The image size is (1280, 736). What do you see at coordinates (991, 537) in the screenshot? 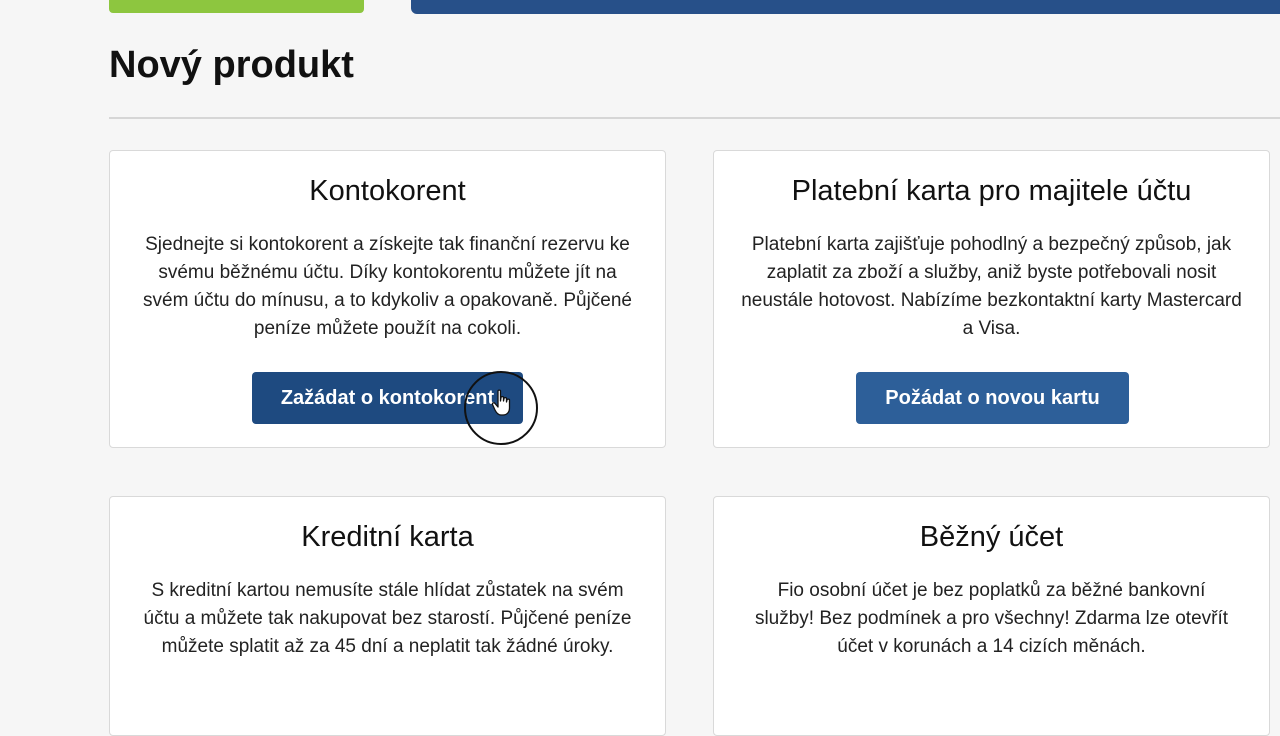
I see `card-title: Běžný účet` at bounding box center [991, 537].